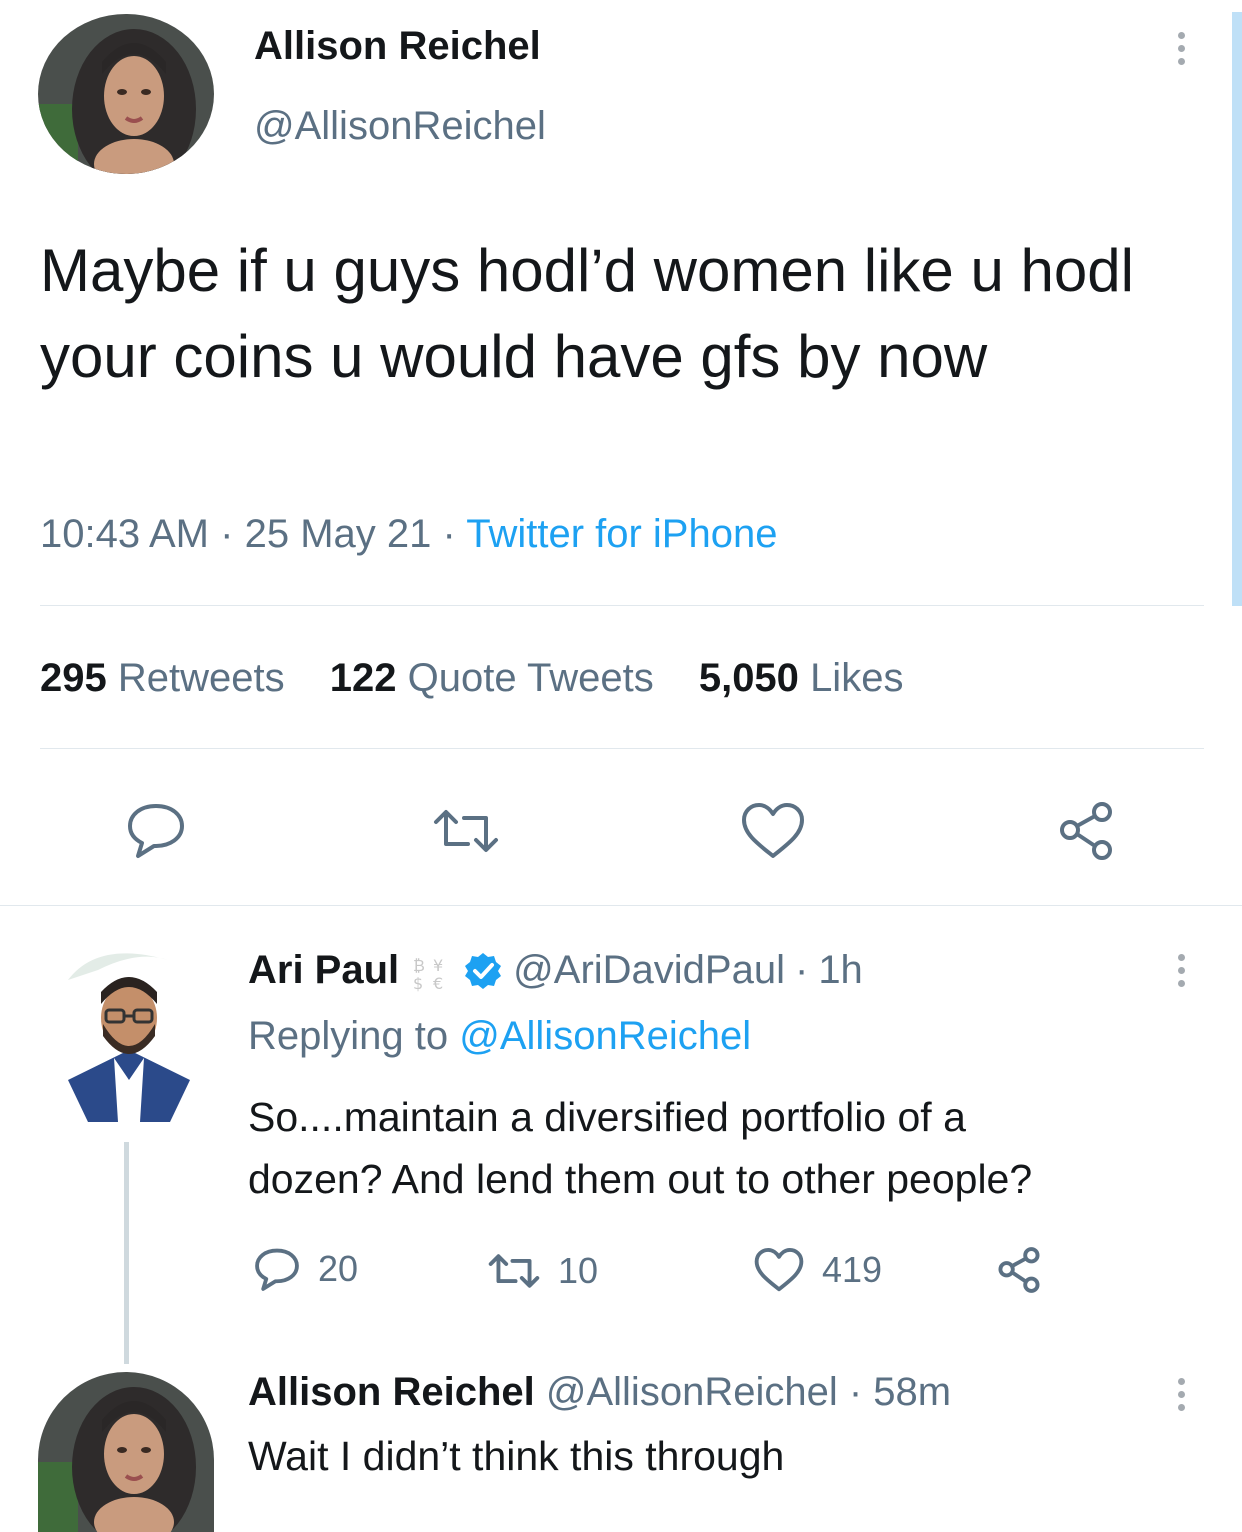 The width and height of the screenshot is (1242, 1532). Describe the element at coordinates (857, 678) in the screenshot. I see `likes-label: Likes` at that location.